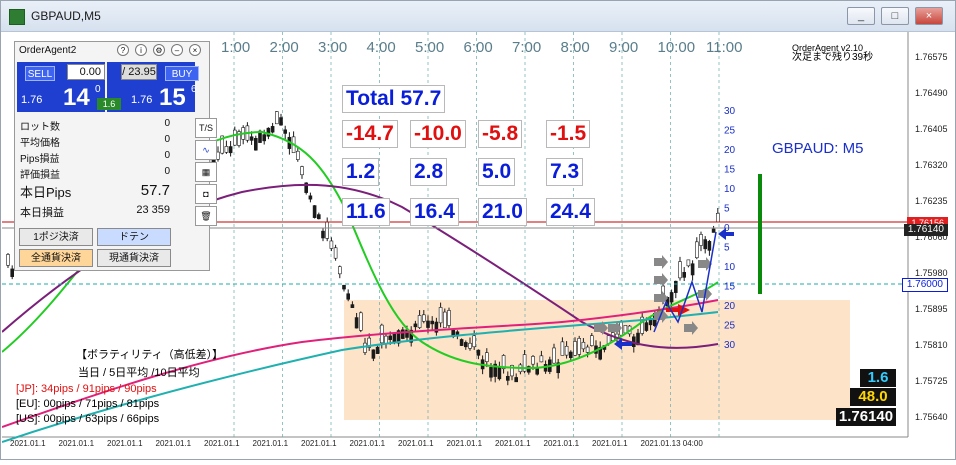 The width and height of the screenshot is (956, 465). I want to click on pip-scale-label: 15, so click(730, 170).